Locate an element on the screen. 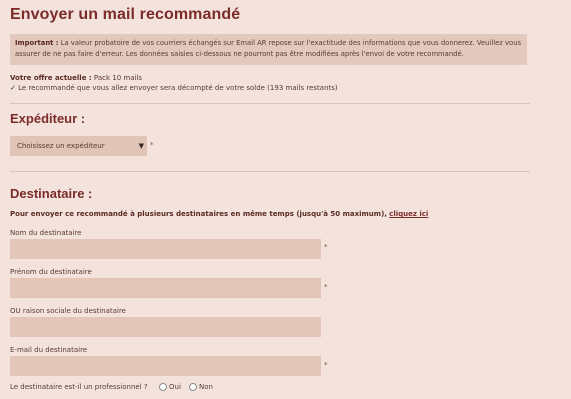 The width and height of the screenshot is (571, 399). email-required-mark: * is located at coordinates (326, 365).